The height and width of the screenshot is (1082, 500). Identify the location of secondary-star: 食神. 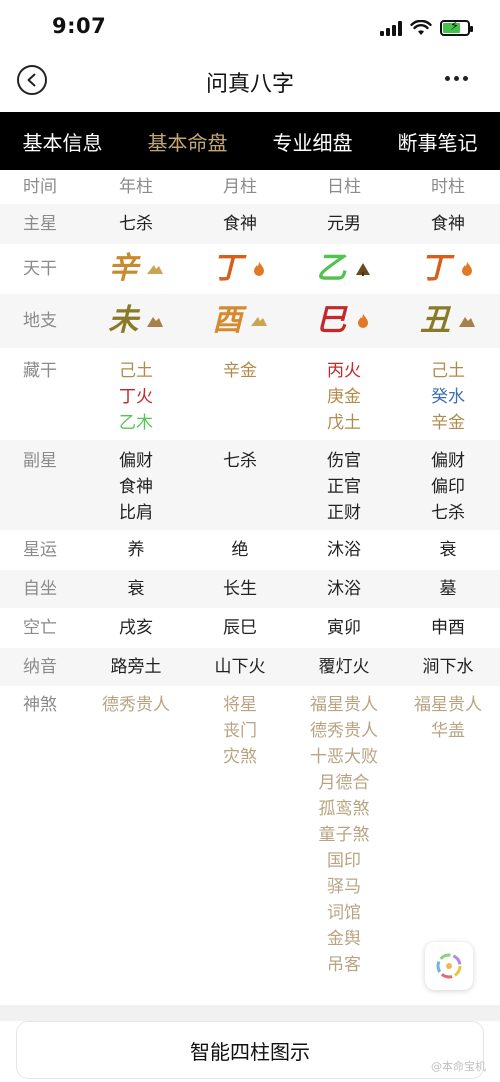
(136, 487).